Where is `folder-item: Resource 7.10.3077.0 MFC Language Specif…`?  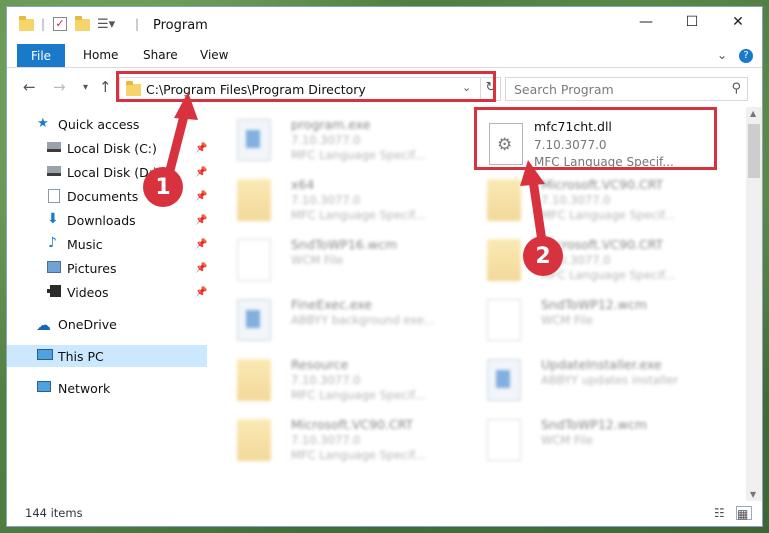 folder-item: Resource 7.10.3077.0 MFC Language Specif… is located at coordinates (337, 380).